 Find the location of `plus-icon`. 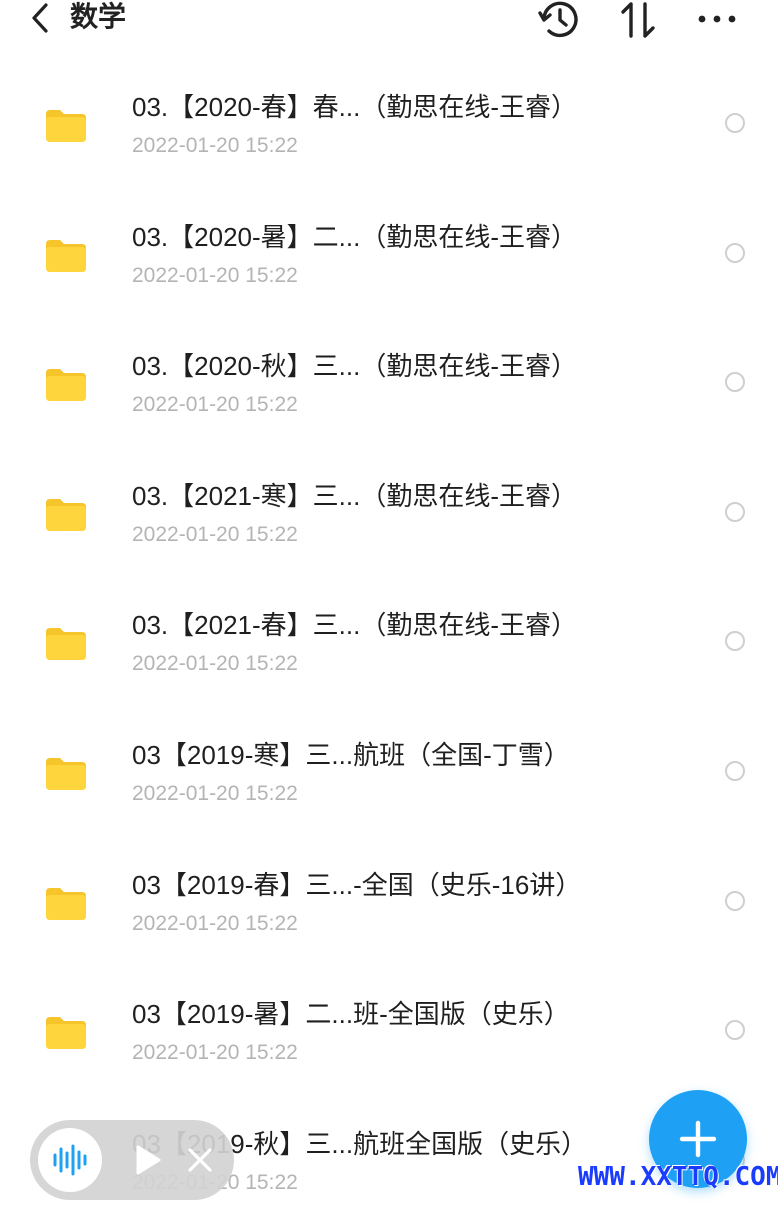

plus-icon is located at coordinates (698, 1139).